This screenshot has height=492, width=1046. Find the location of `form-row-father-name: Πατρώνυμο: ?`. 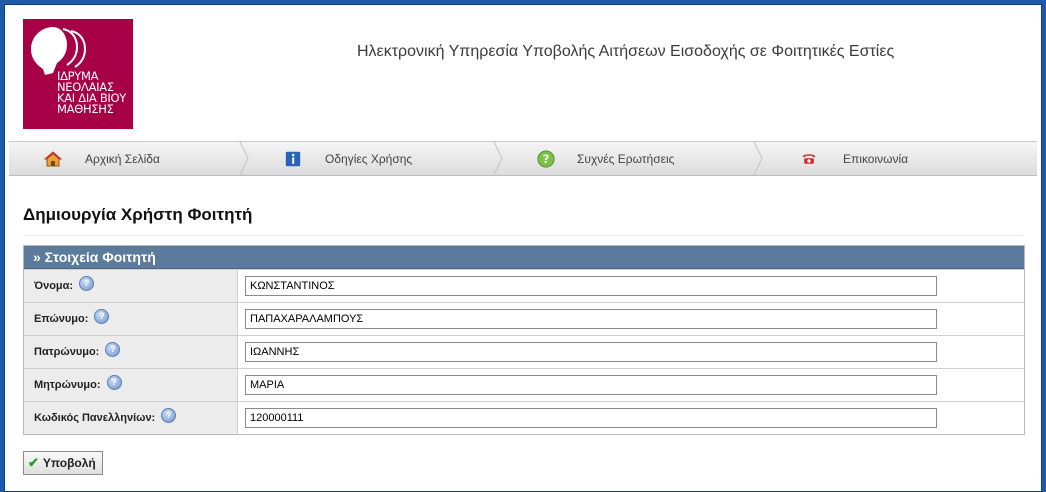

form-row-father-name: Πατρώνυμο: ? is located at coordinates (524, 351).